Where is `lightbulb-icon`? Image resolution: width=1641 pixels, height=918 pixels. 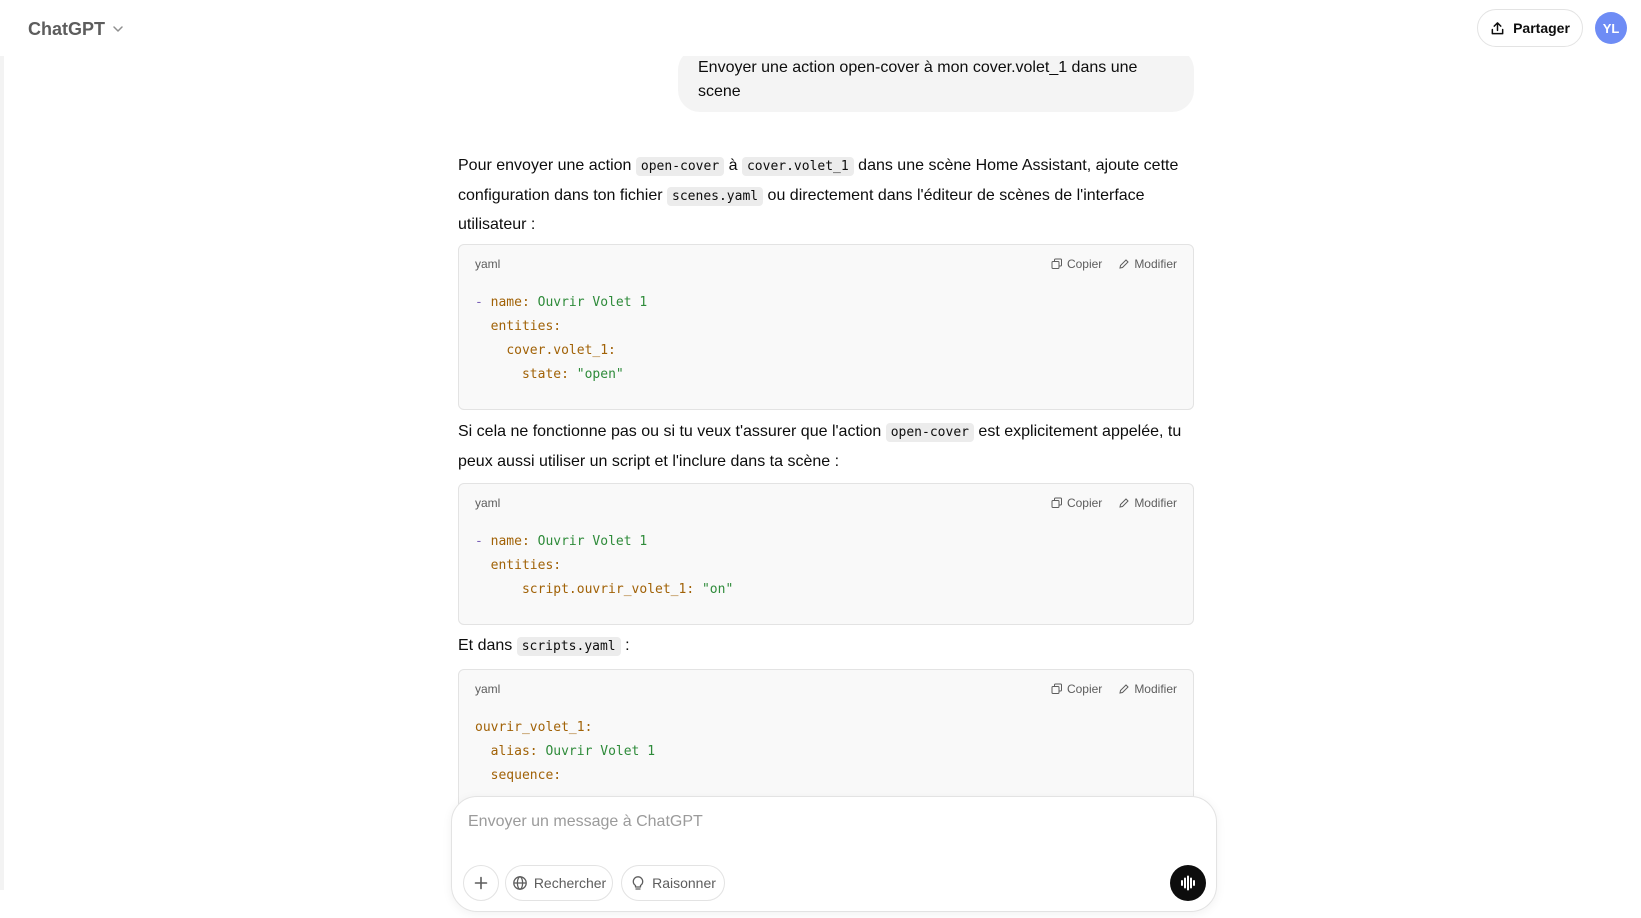 lightbulb-icon is located at coordinates (638, 883).